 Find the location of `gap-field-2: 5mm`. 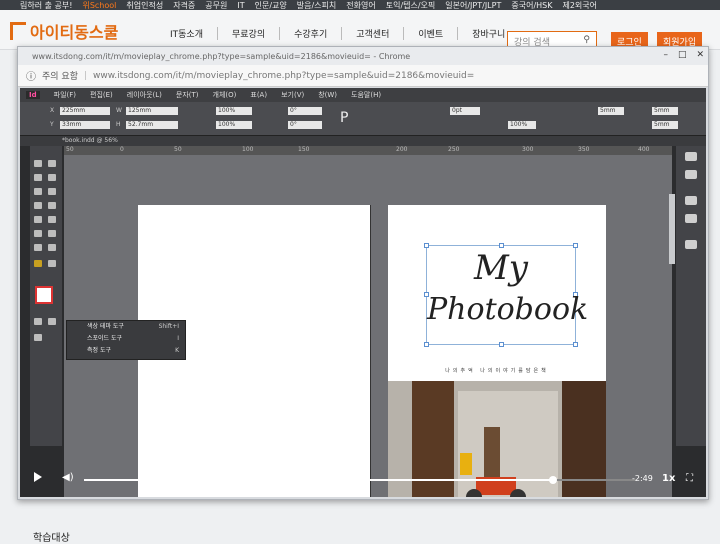

gap-field-2: 5mm is located at coordinates (665, 111).